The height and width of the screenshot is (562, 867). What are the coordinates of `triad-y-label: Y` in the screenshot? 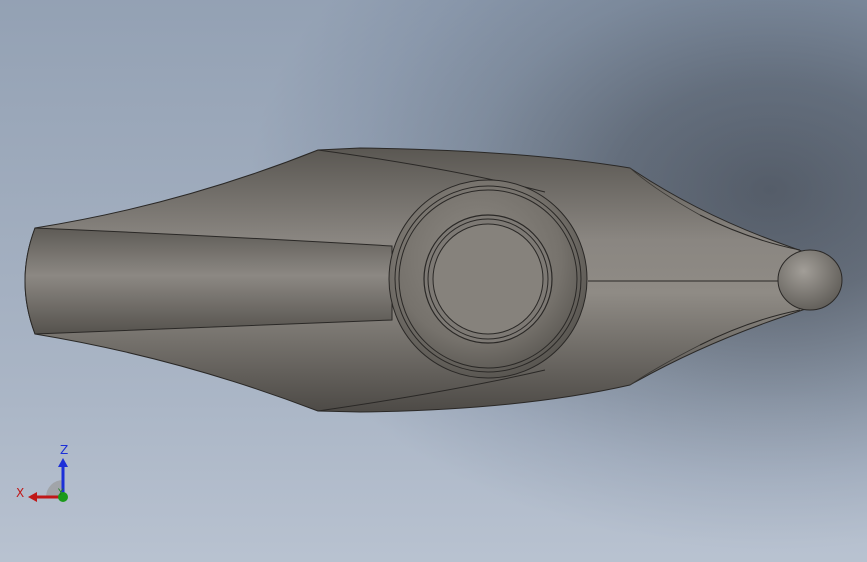 It's located at (61, 493).